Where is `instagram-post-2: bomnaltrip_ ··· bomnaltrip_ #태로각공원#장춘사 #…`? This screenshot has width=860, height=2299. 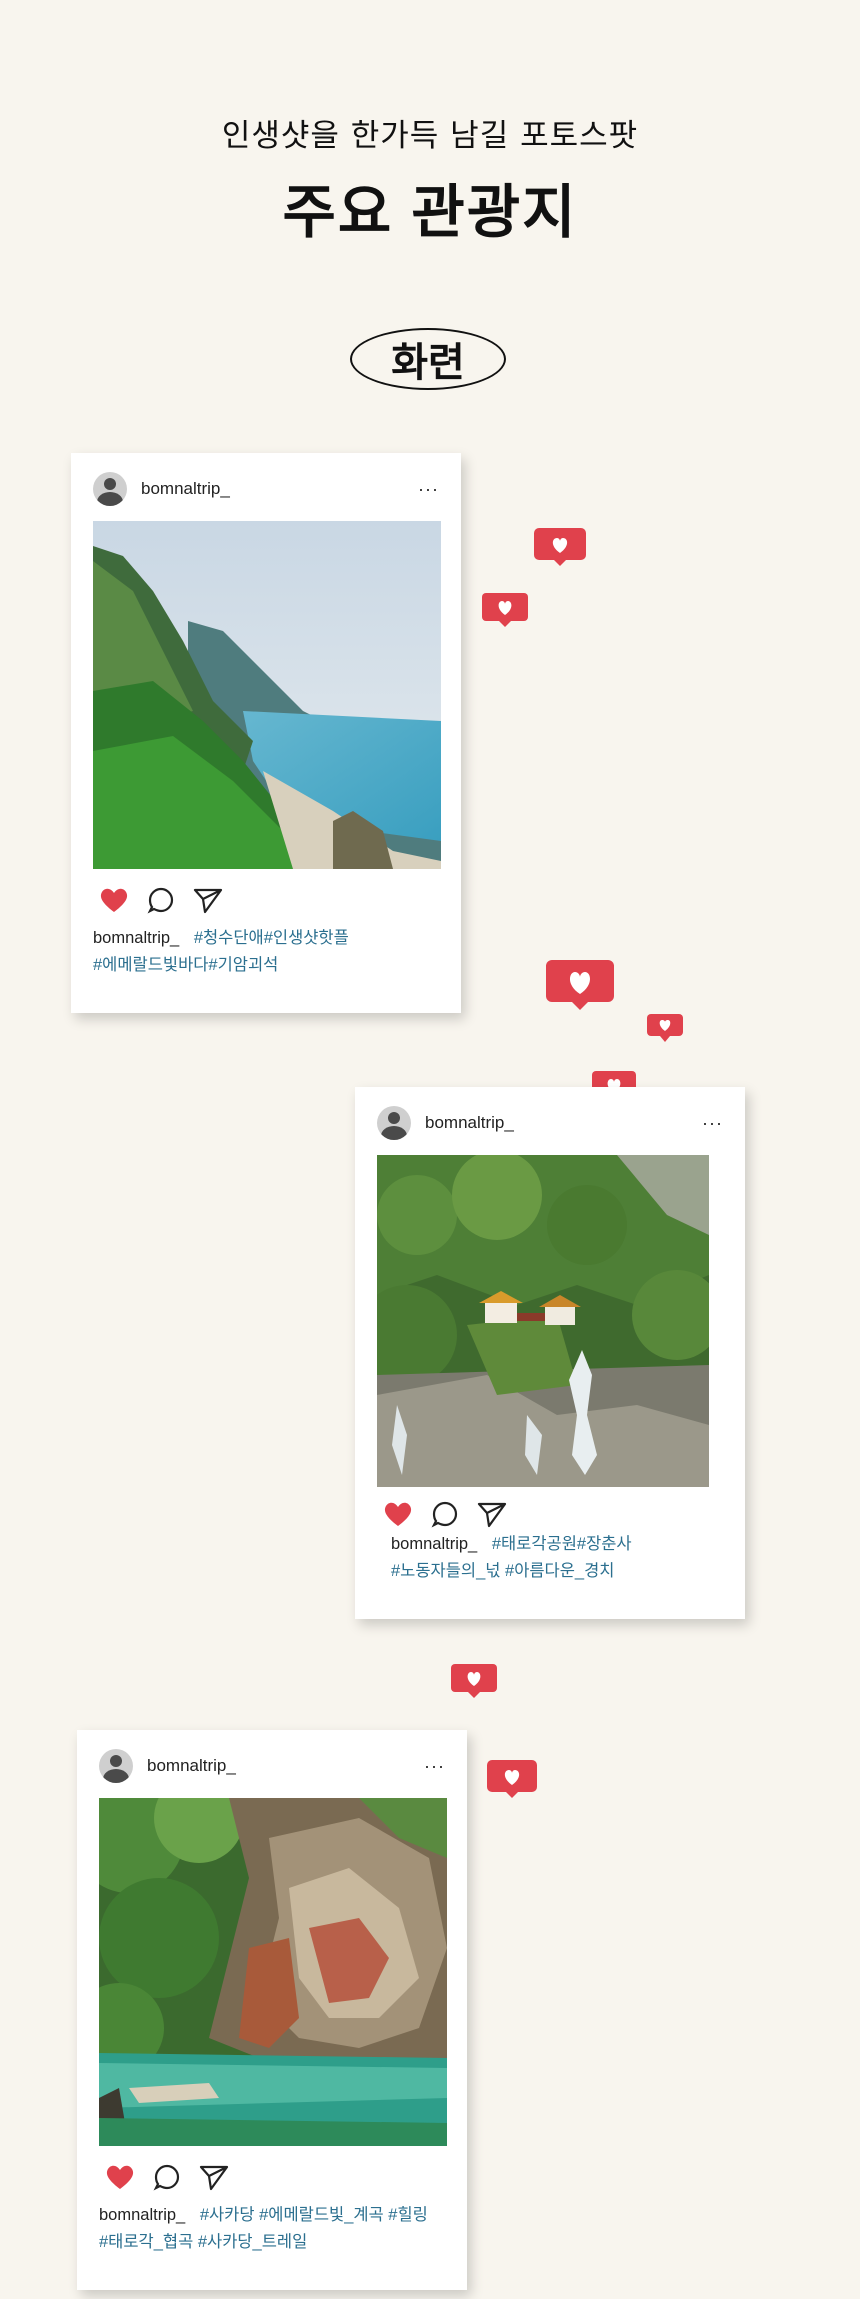
instagram-post-2: bomnaltrip_ ··· bomnaltrip_ #태로각공원#장춘사 #… is located at coordinates (550, 1353).